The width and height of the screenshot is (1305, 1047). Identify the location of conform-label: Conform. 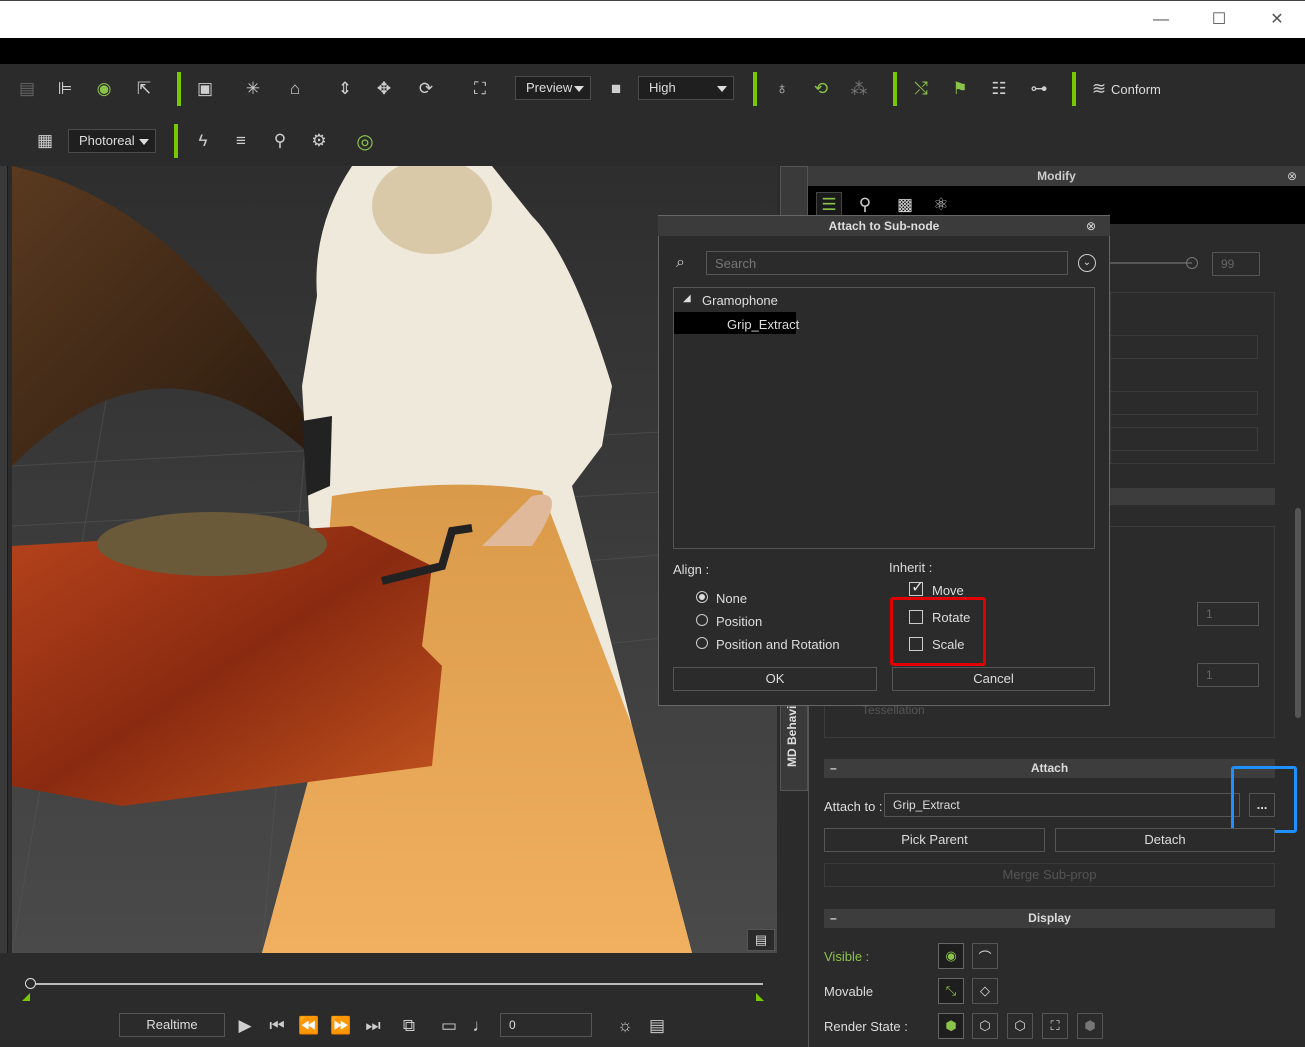
(1136, 89).